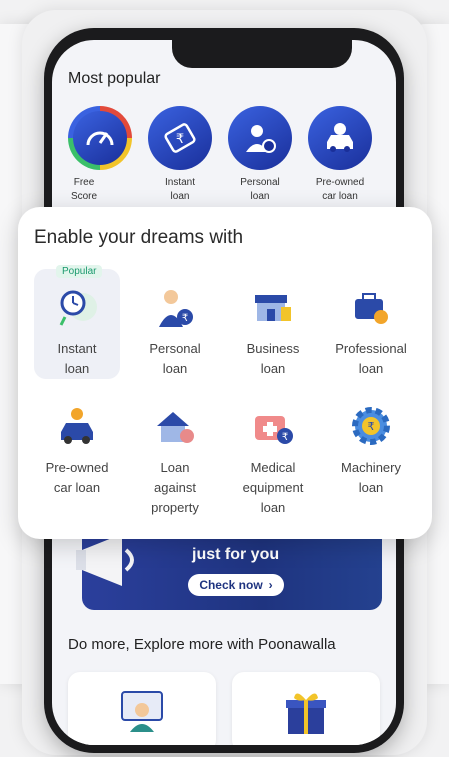 The height and width of the screenshot is (757, 449). I want to click on phone-notch, so click(262, 54).